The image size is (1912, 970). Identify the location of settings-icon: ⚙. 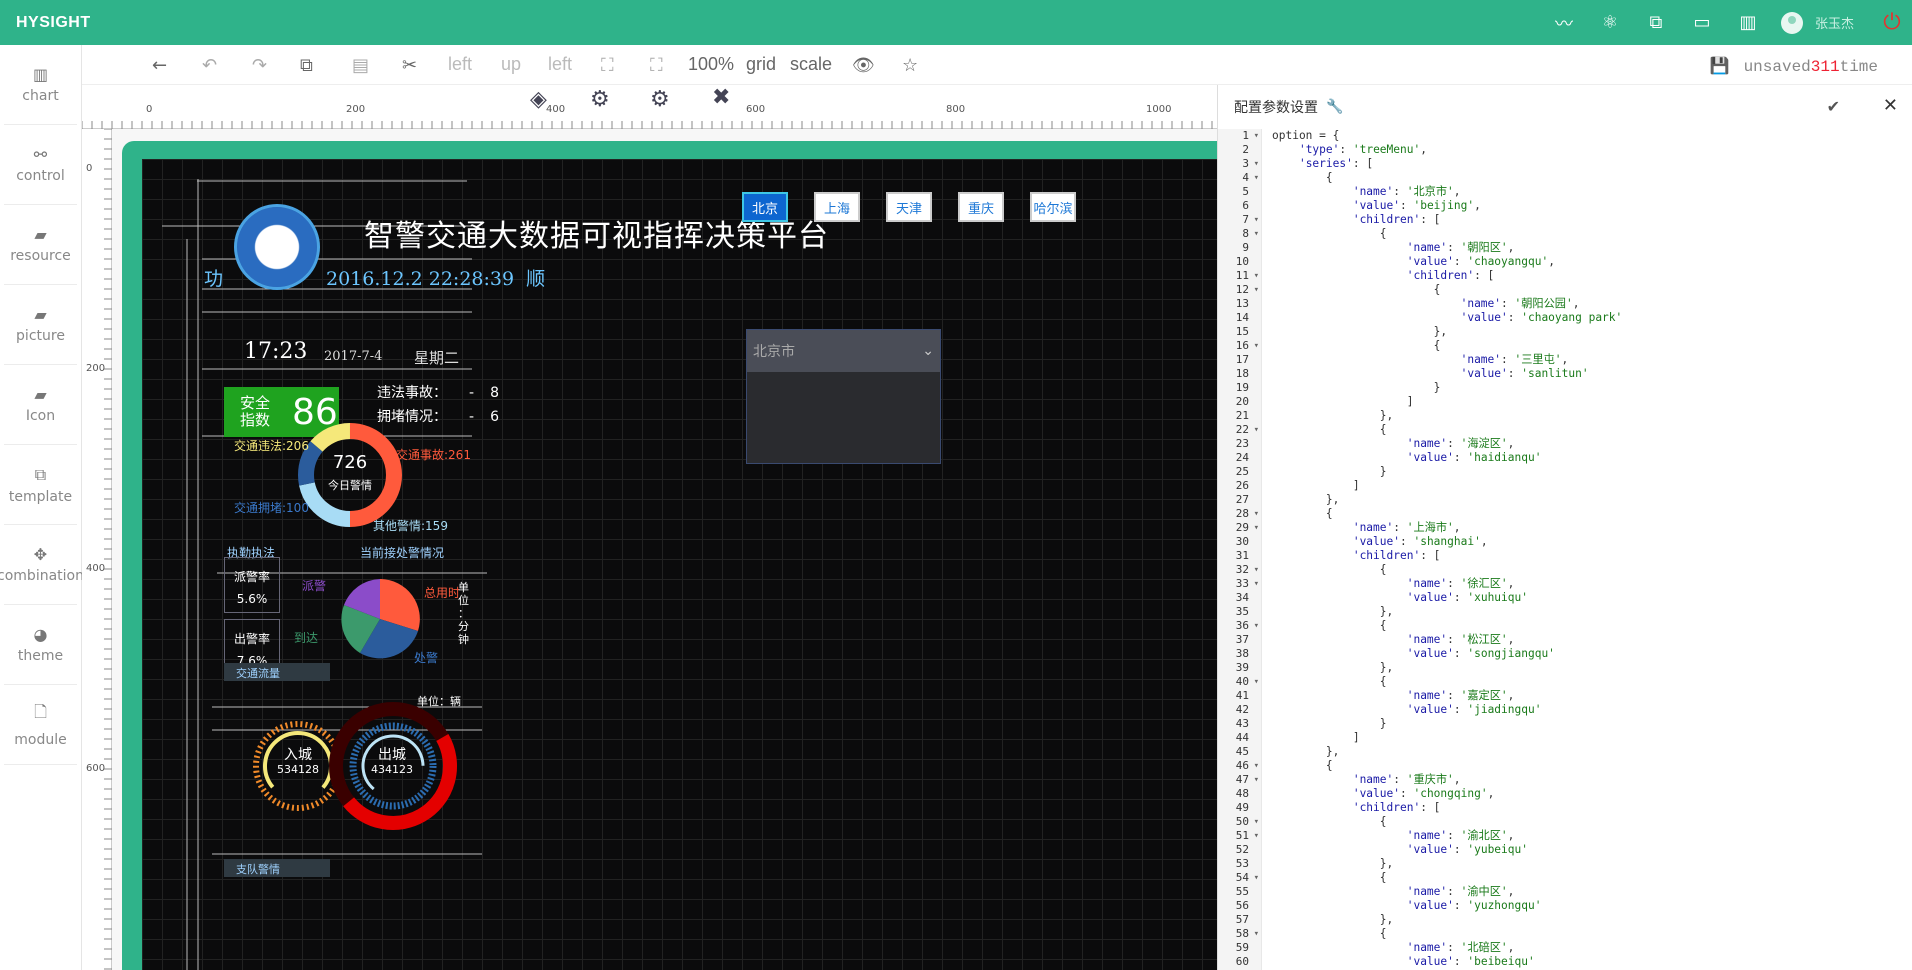
(600, 99).